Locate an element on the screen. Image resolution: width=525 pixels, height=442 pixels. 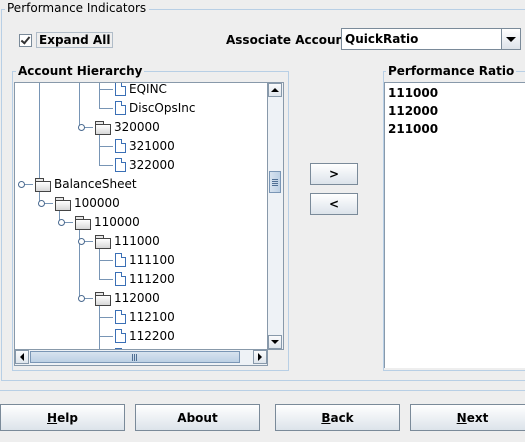
vertical-scroll-thumb is located at coordinates (275, 182).